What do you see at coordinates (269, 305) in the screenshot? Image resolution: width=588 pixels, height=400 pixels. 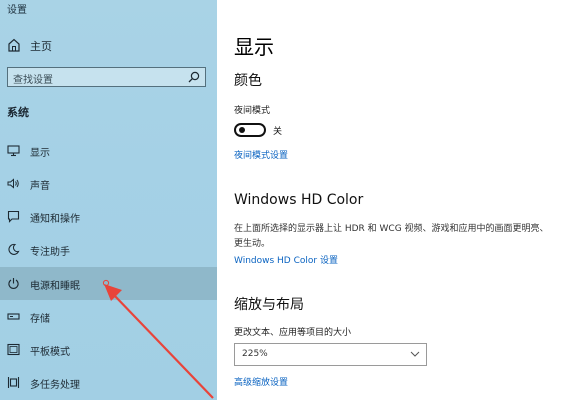 I see `scale-heading: 缩放与布局` at bounding box center [269, 305].